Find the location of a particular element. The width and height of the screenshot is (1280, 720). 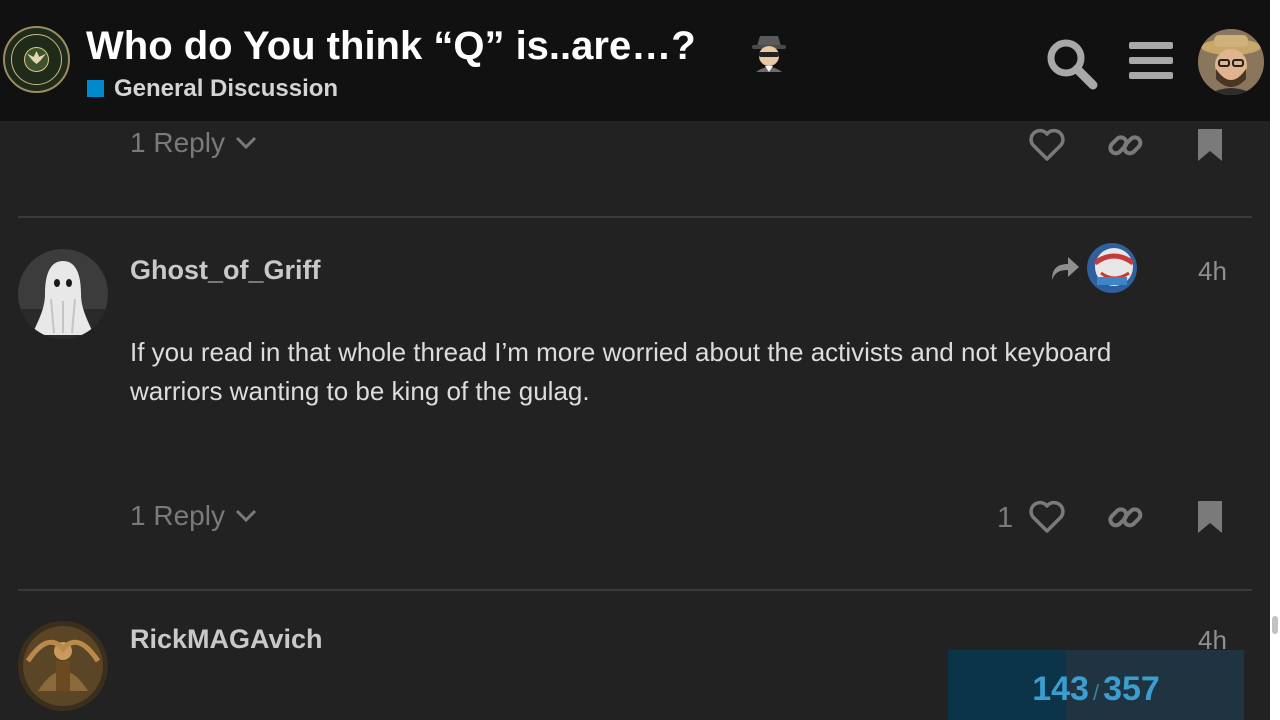

progress-total: 357 is located at coordinates (1131, 689).